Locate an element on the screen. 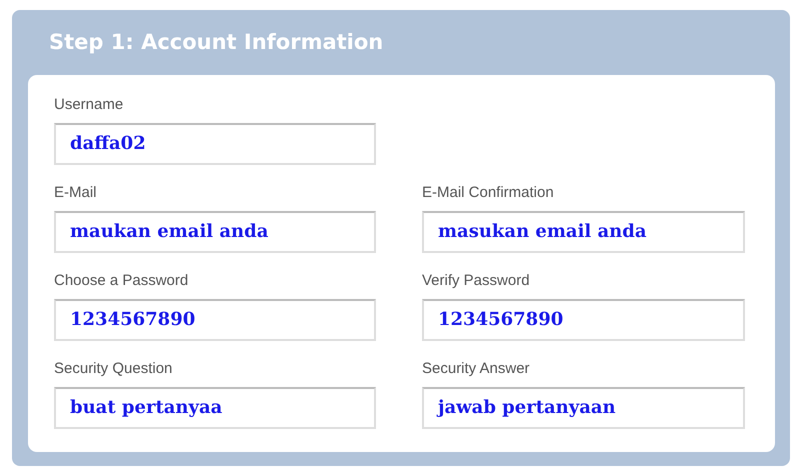 The width and height of the screenshot is (797, 474). field-label: E-Mail Confirmation is located at coordinates (488, 193).